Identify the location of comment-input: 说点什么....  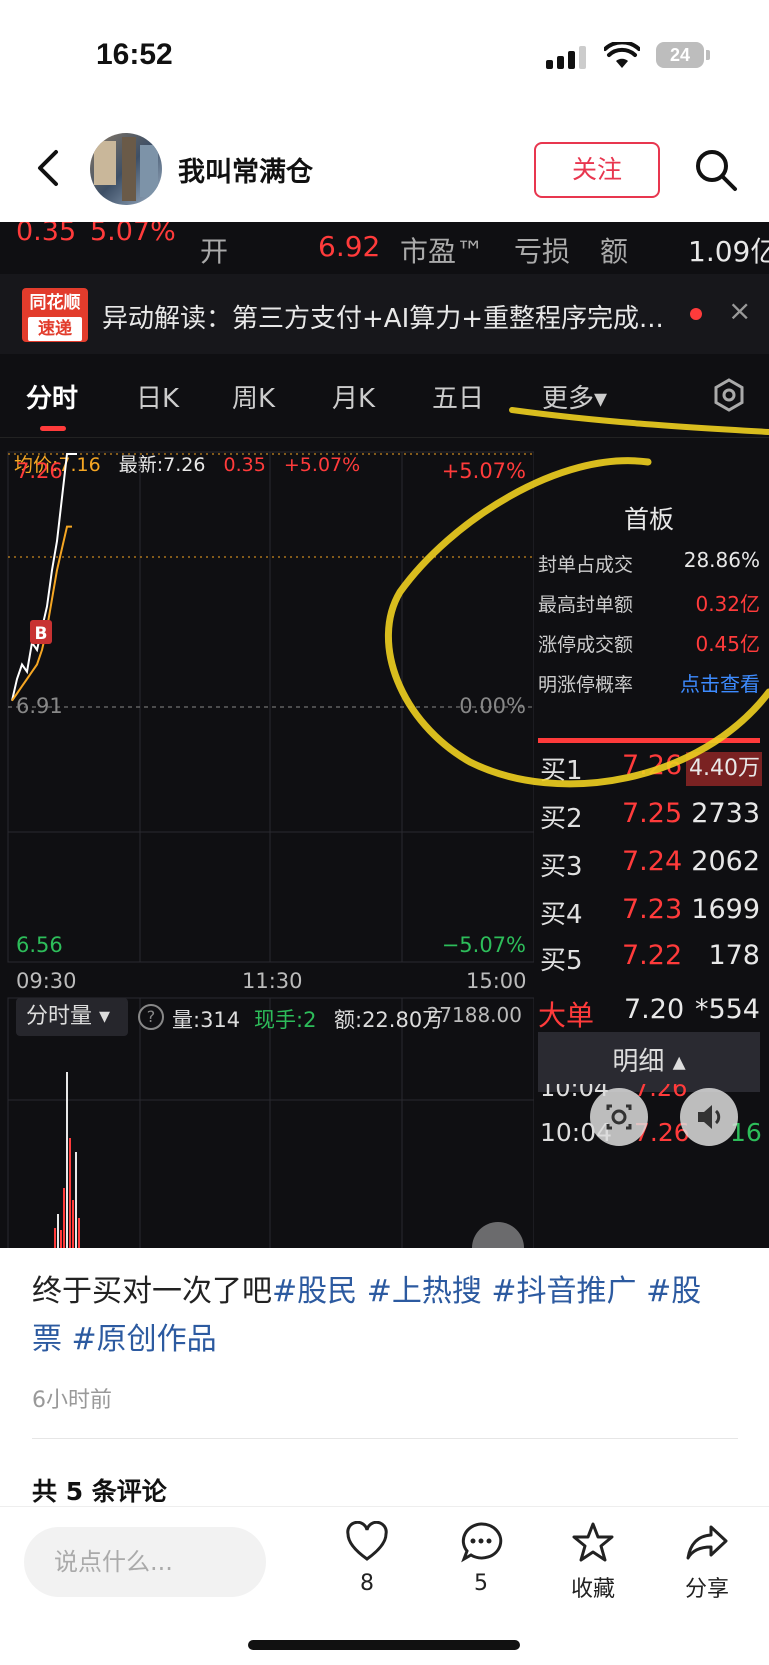
(145, 1562).